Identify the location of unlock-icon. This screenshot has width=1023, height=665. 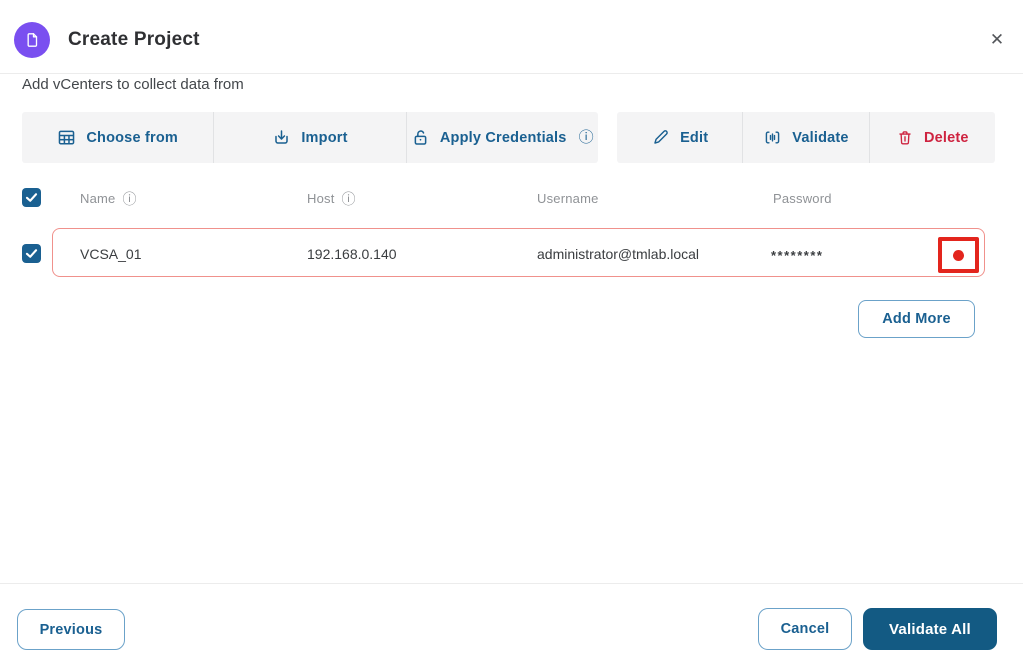
(420, 137).